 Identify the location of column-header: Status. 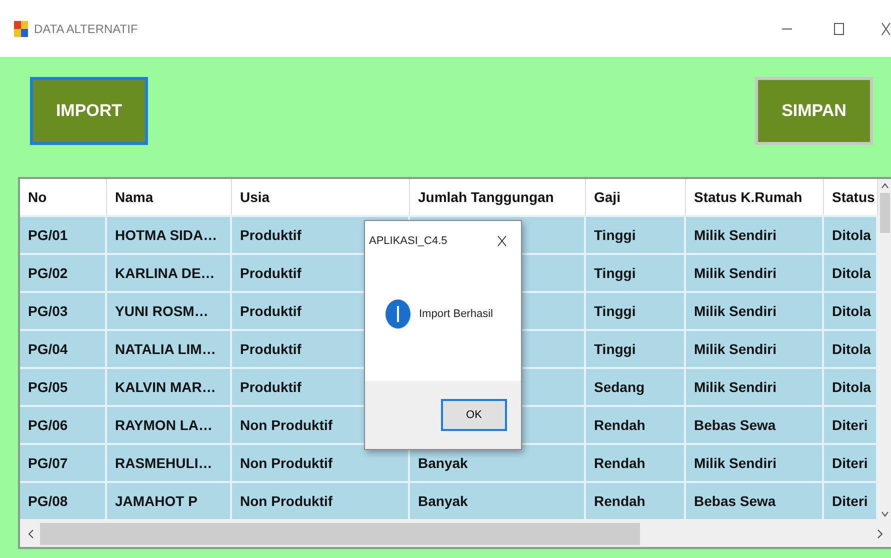
(851, 197).